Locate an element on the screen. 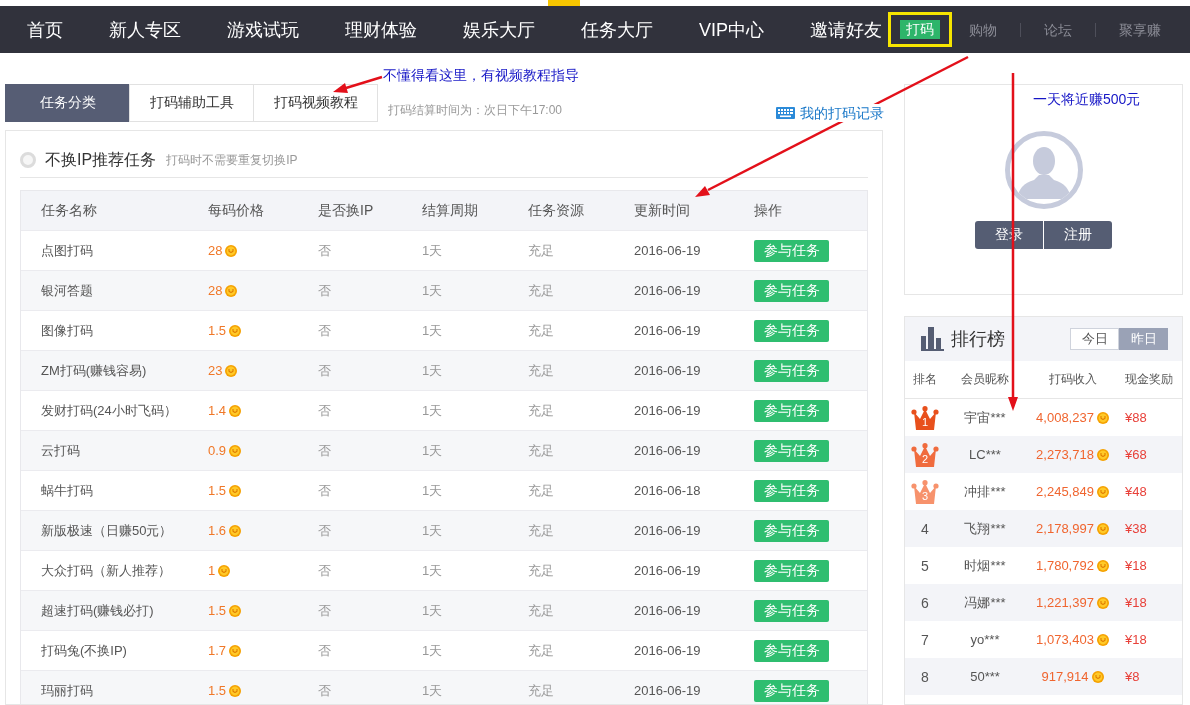 This screenshot has width=1190, height=705. table-cell: 蜗牛打码 is located at coordinates (67, 490).